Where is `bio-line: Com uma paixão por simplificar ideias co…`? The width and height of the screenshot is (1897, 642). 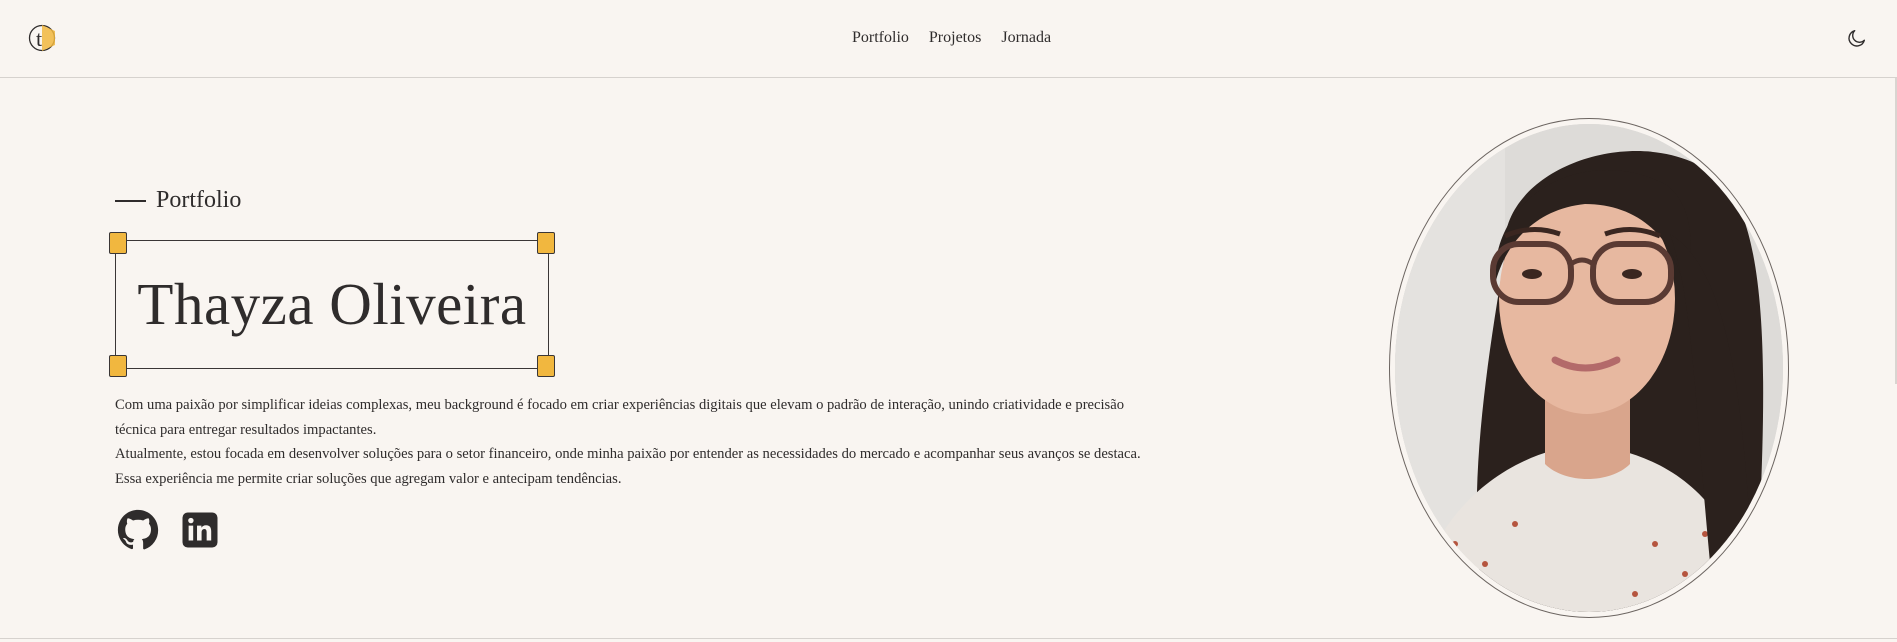
bio-line: Com uma paixão por simplificar ideias co… is located at coordinates (620, 405).